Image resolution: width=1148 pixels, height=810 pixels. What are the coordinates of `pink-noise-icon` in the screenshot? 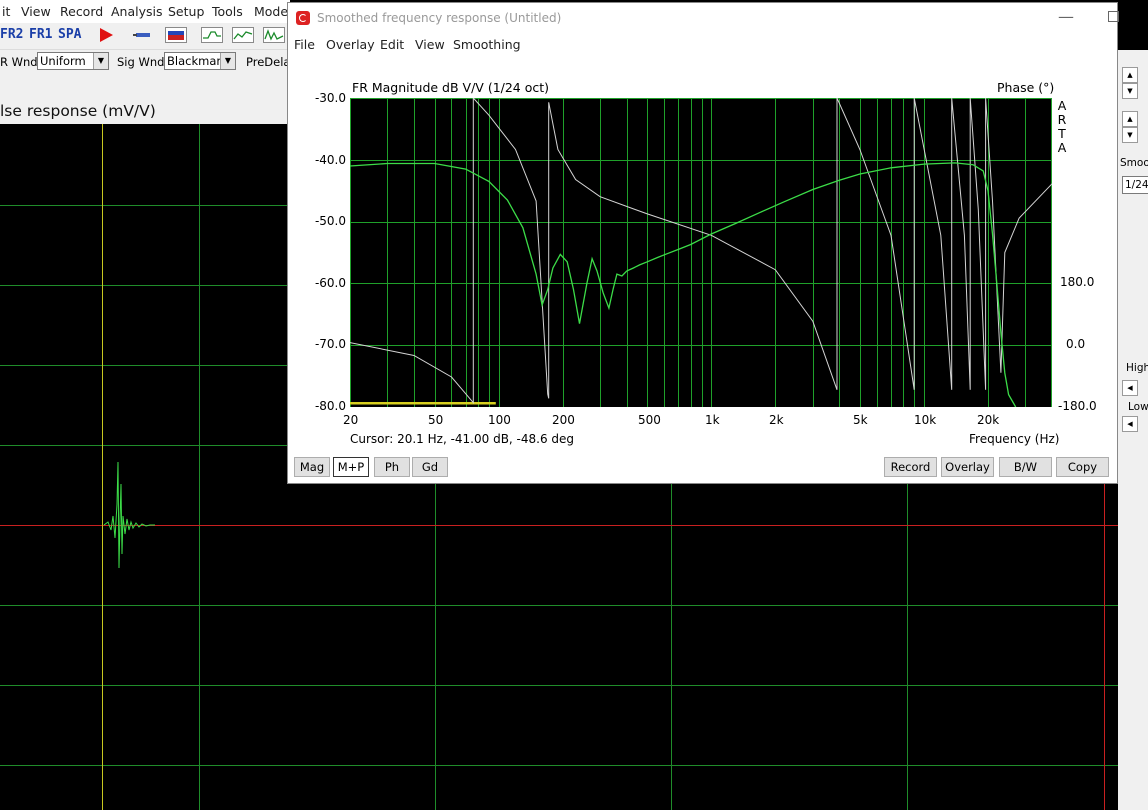 It's located at (176, 35).